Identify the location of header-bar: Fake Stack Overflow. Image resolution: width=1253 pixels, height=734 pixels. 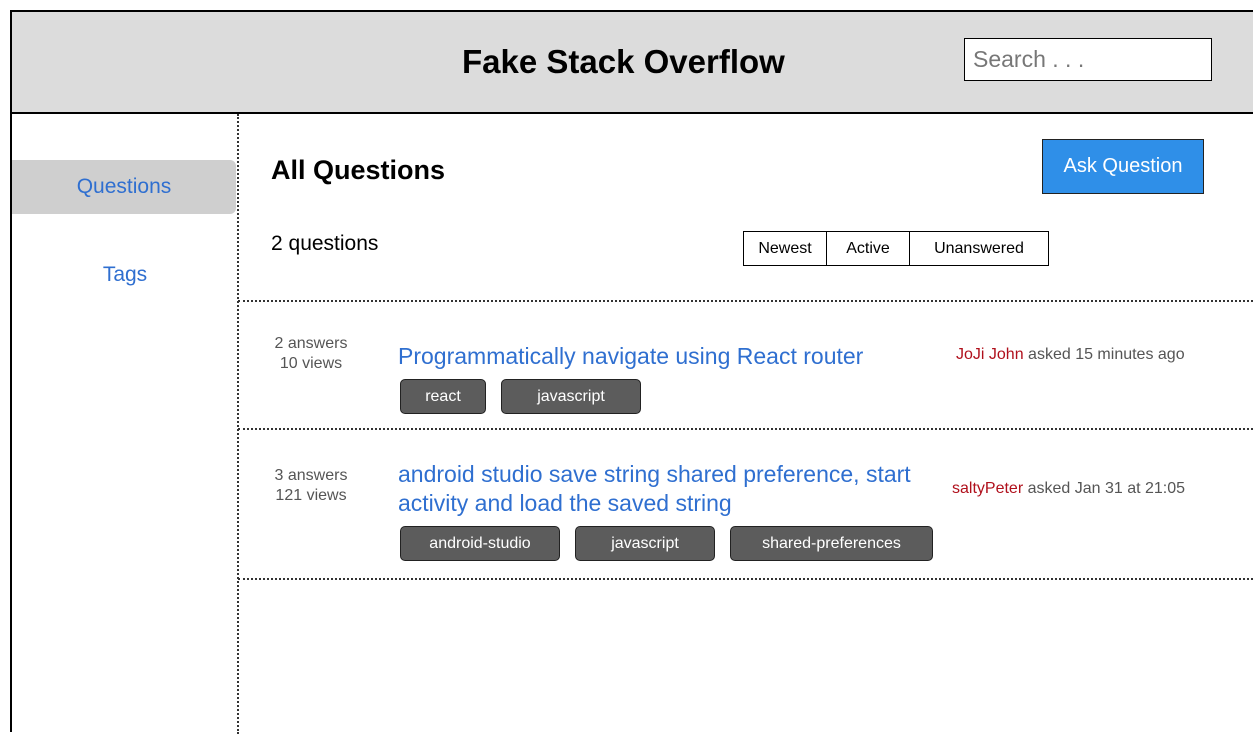
(632, 63).